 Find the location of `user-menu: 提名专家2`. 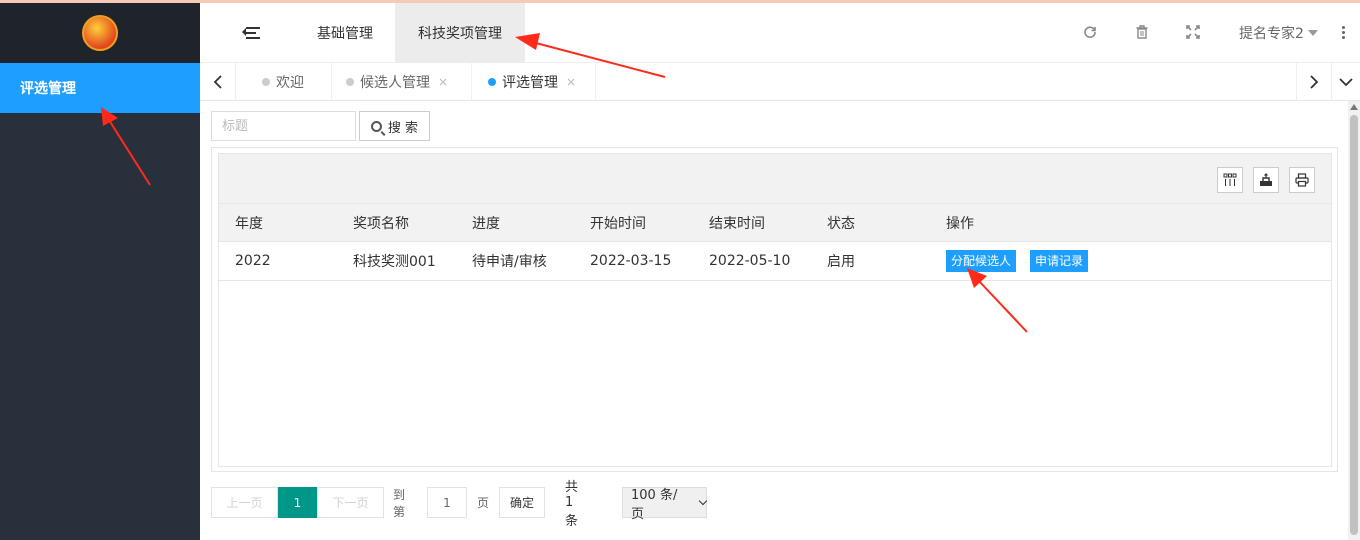

user-menu: 提名专家2 is located at coordinates (1278, 33).